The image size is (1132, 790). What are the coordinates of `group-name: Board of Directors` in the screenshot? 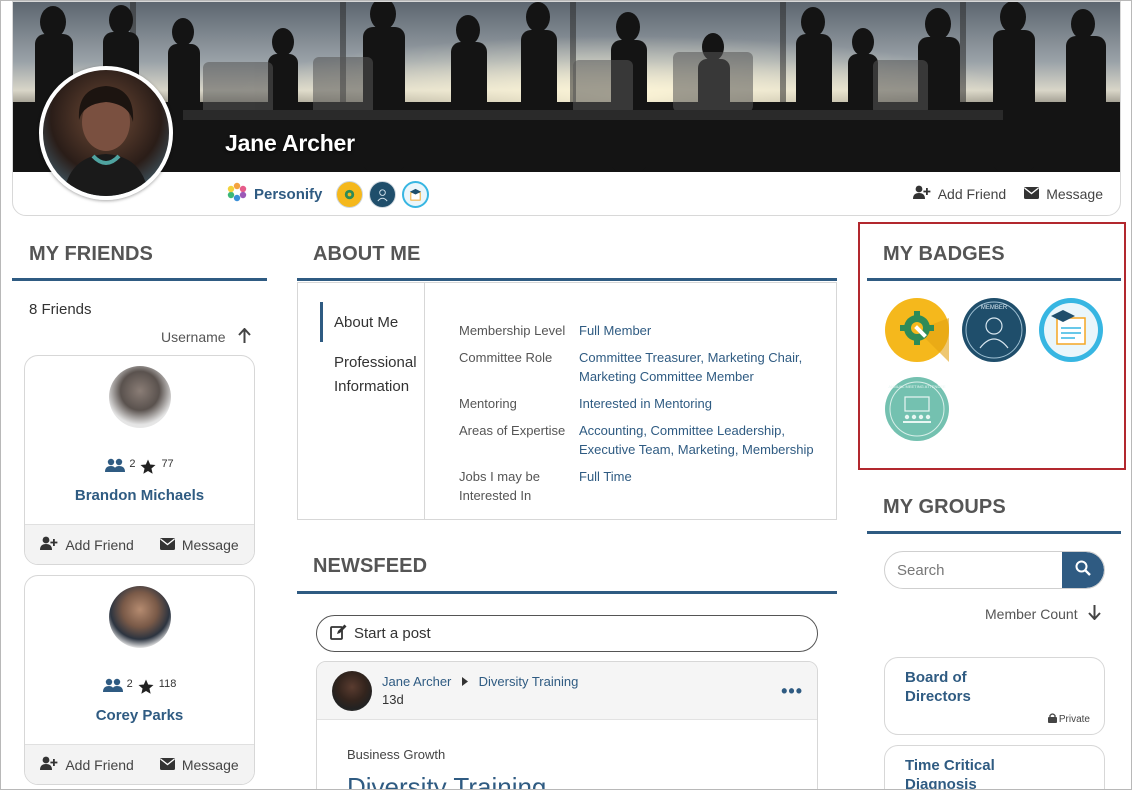 It's located at (965, 687).